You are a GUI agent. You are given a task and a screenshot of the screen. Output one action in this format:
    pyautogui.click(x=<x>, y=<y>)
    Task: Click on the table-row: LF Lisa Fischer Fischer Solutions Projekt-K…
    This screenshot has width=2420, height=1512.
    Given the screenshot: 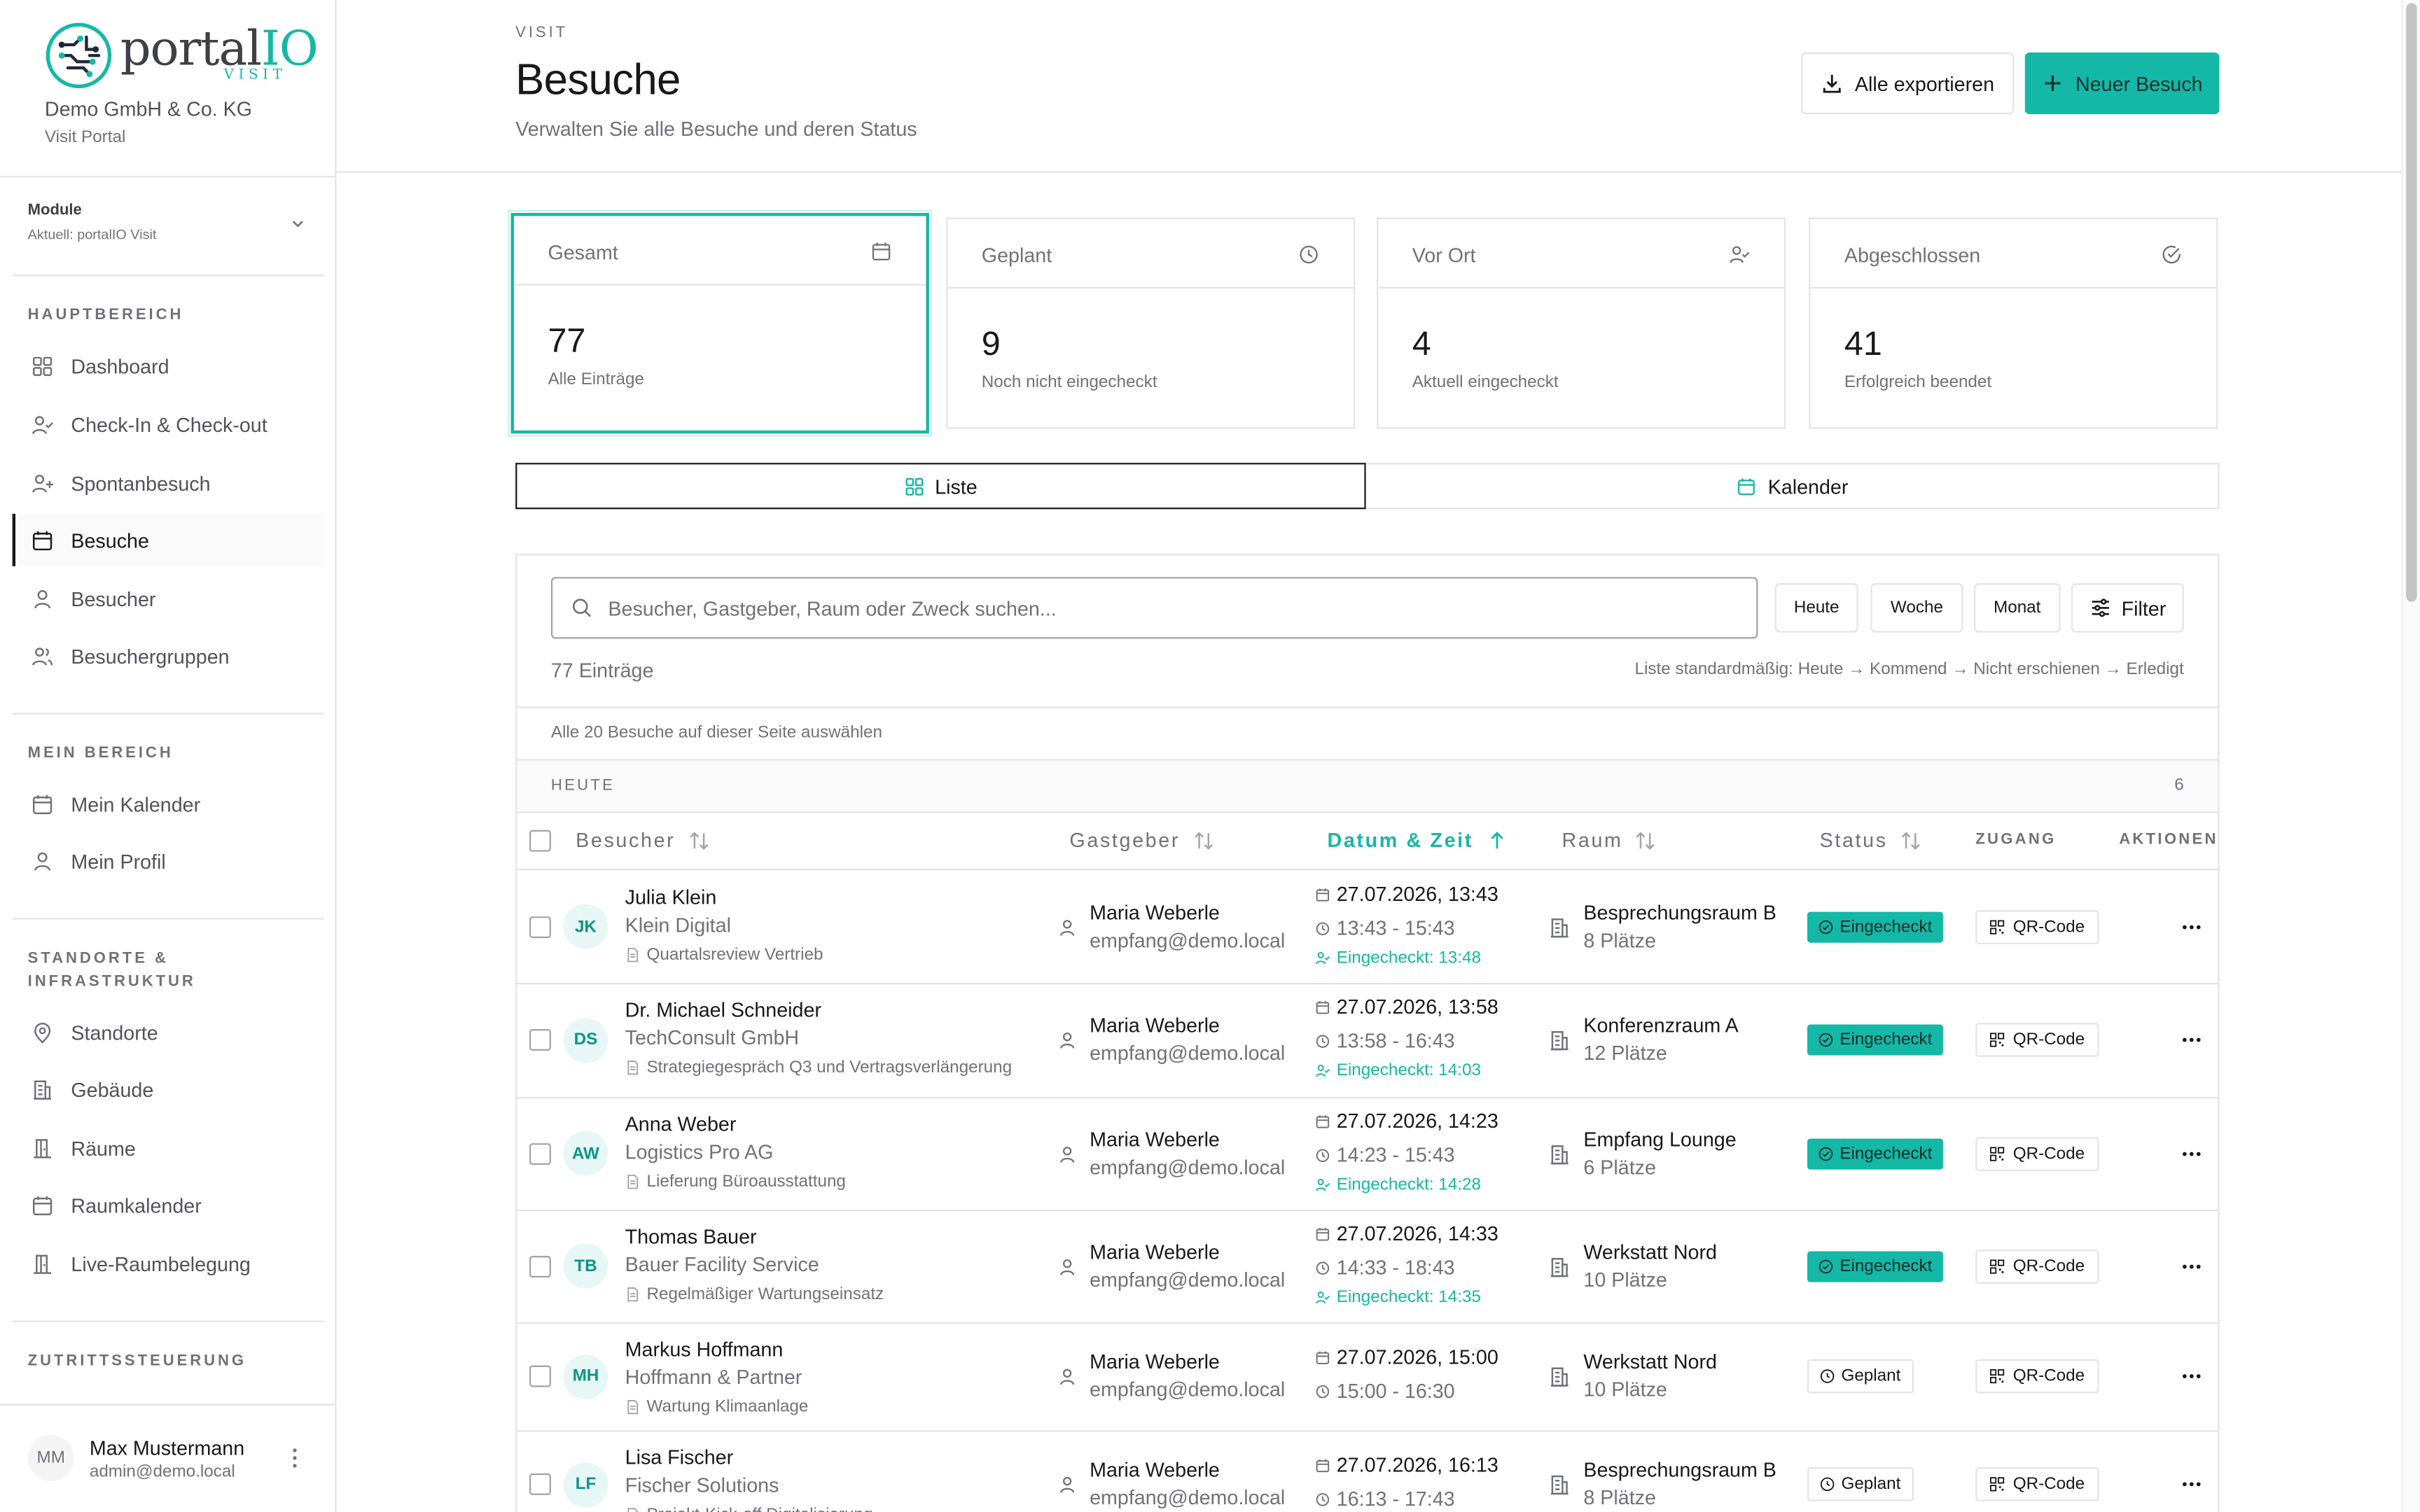 What is the action you would take?
    pyautogui.click(x=1367, y=1471)
    